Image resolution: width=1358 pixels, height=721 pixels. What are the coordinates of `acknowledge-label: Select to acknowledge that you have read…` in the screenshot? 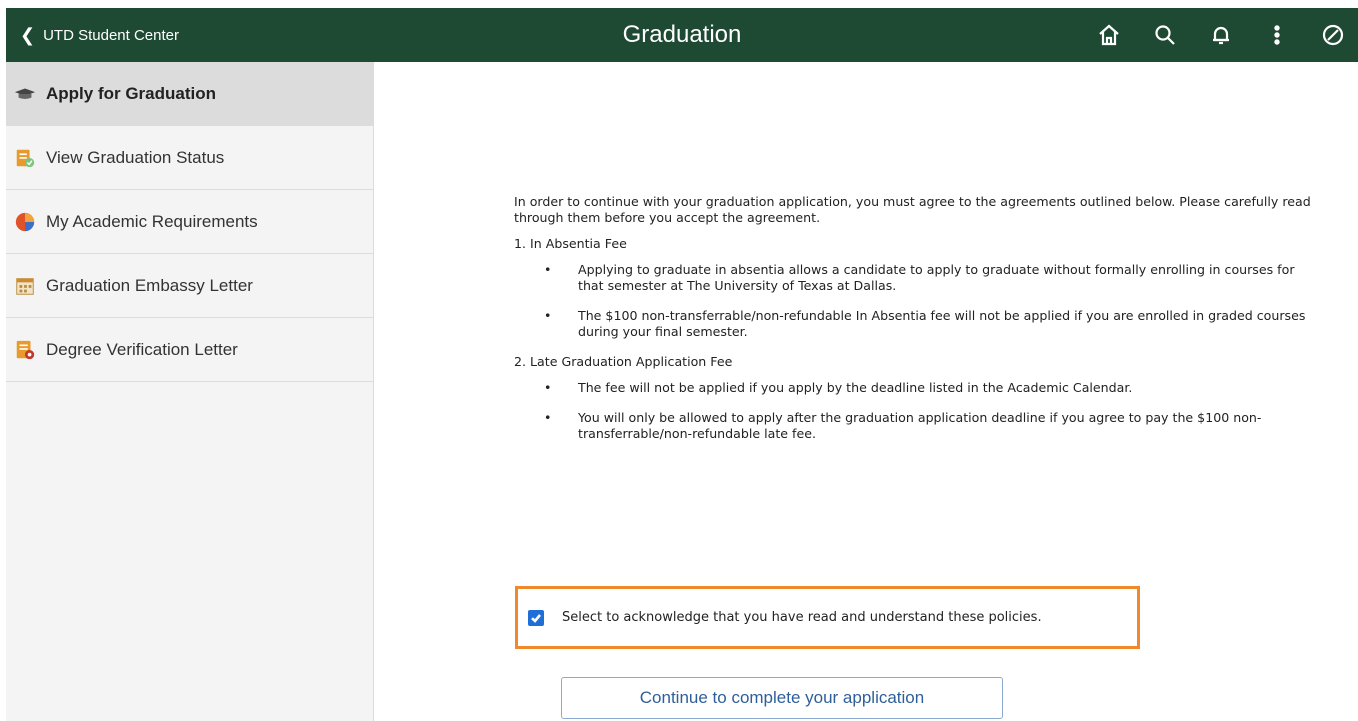 It's located at (802, 617).